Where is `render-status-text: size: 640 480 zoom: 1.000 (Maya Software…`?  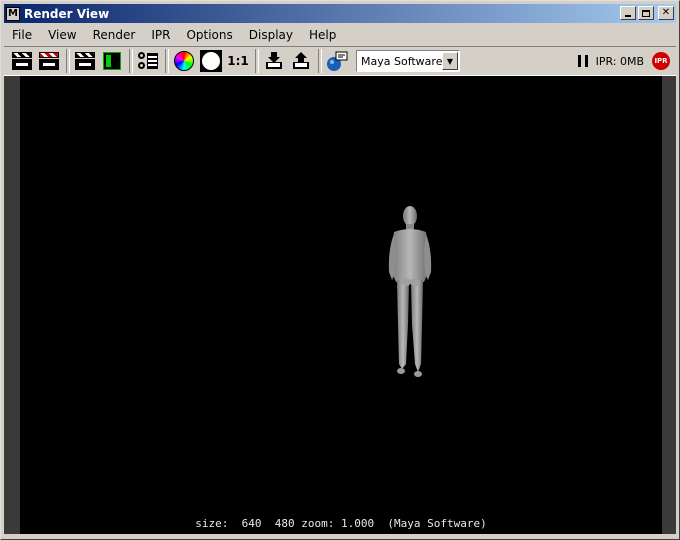 render-status-text: size: 640 480 zoom: 1.000 (Maya Software… is located at coordinates (341, 523).